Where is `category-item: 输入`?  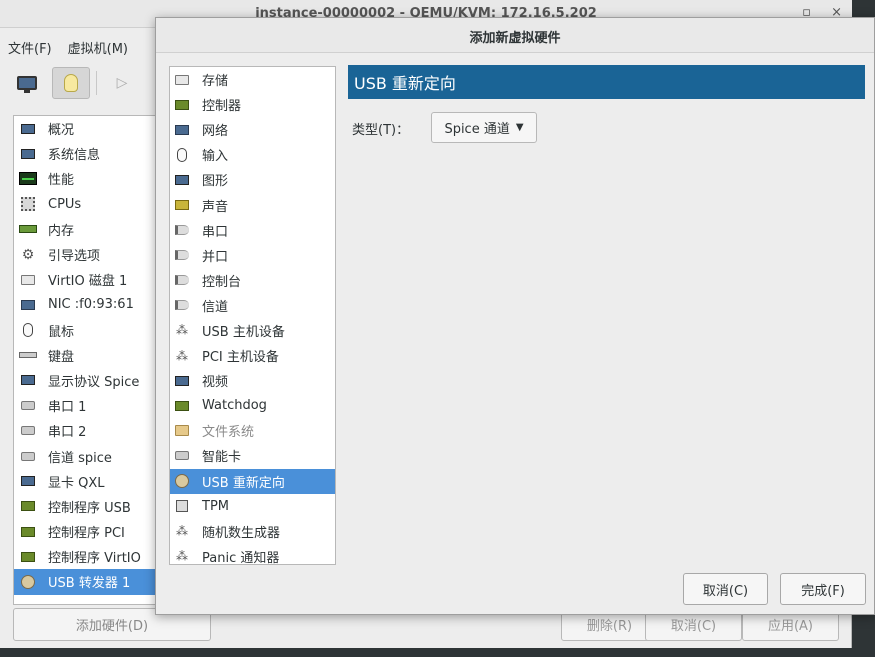 category-item: 输入 is located at coordinates (252, 154).